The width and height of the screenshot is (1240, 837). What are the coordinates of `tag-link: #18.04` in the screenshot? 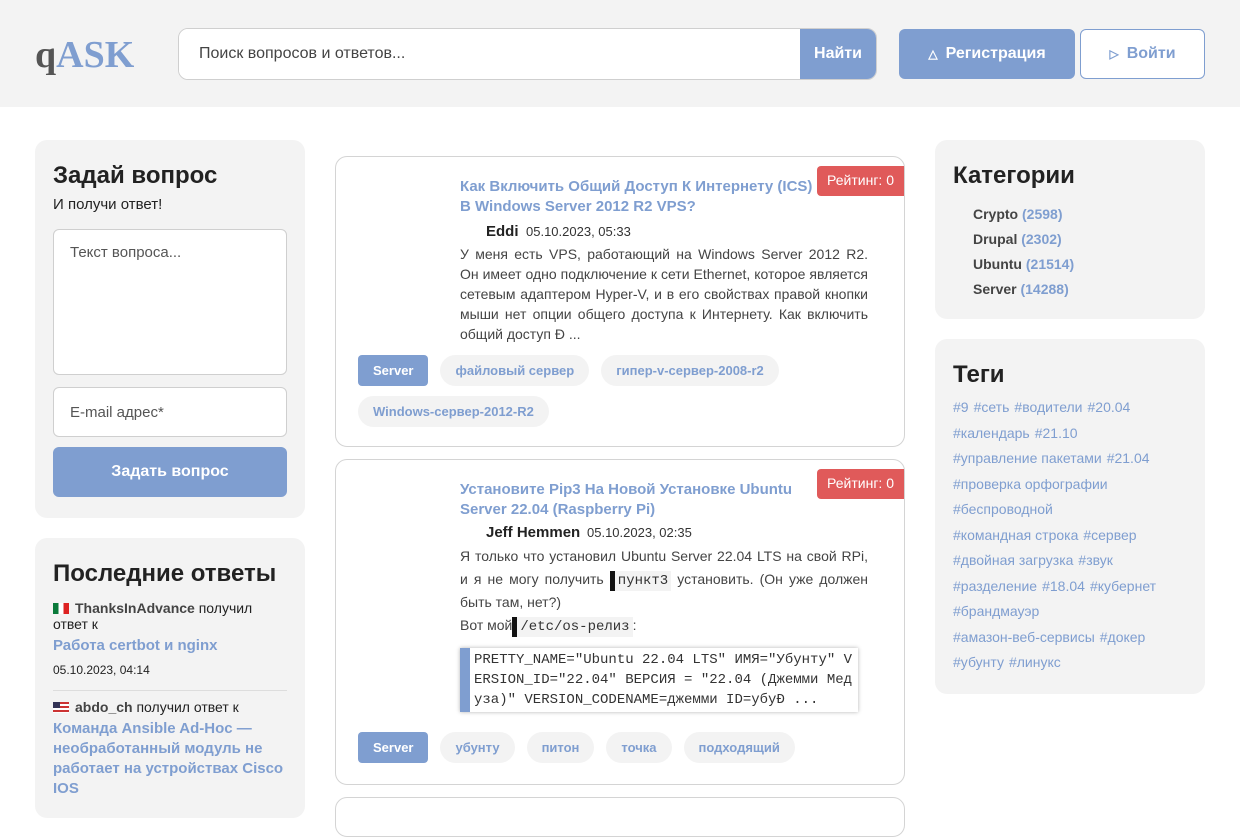 It's located at (1063, 586).